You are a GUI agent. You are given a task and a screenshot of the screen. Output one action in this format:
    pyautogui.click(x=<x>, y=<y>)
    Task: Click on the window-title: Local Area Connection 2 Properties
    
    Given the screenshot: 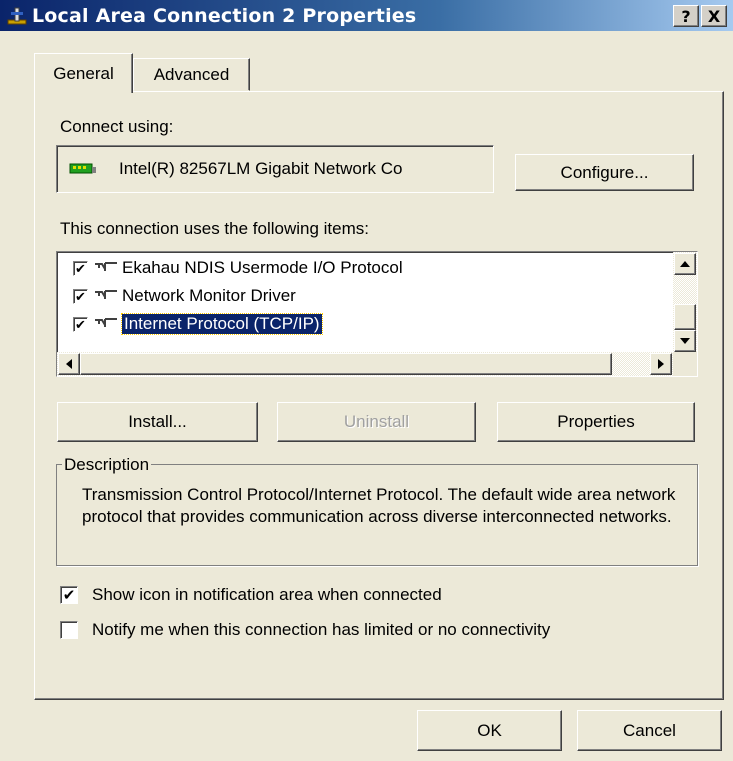 What is the action you would take?
    pyautogui.click(x=224, y=15)
    